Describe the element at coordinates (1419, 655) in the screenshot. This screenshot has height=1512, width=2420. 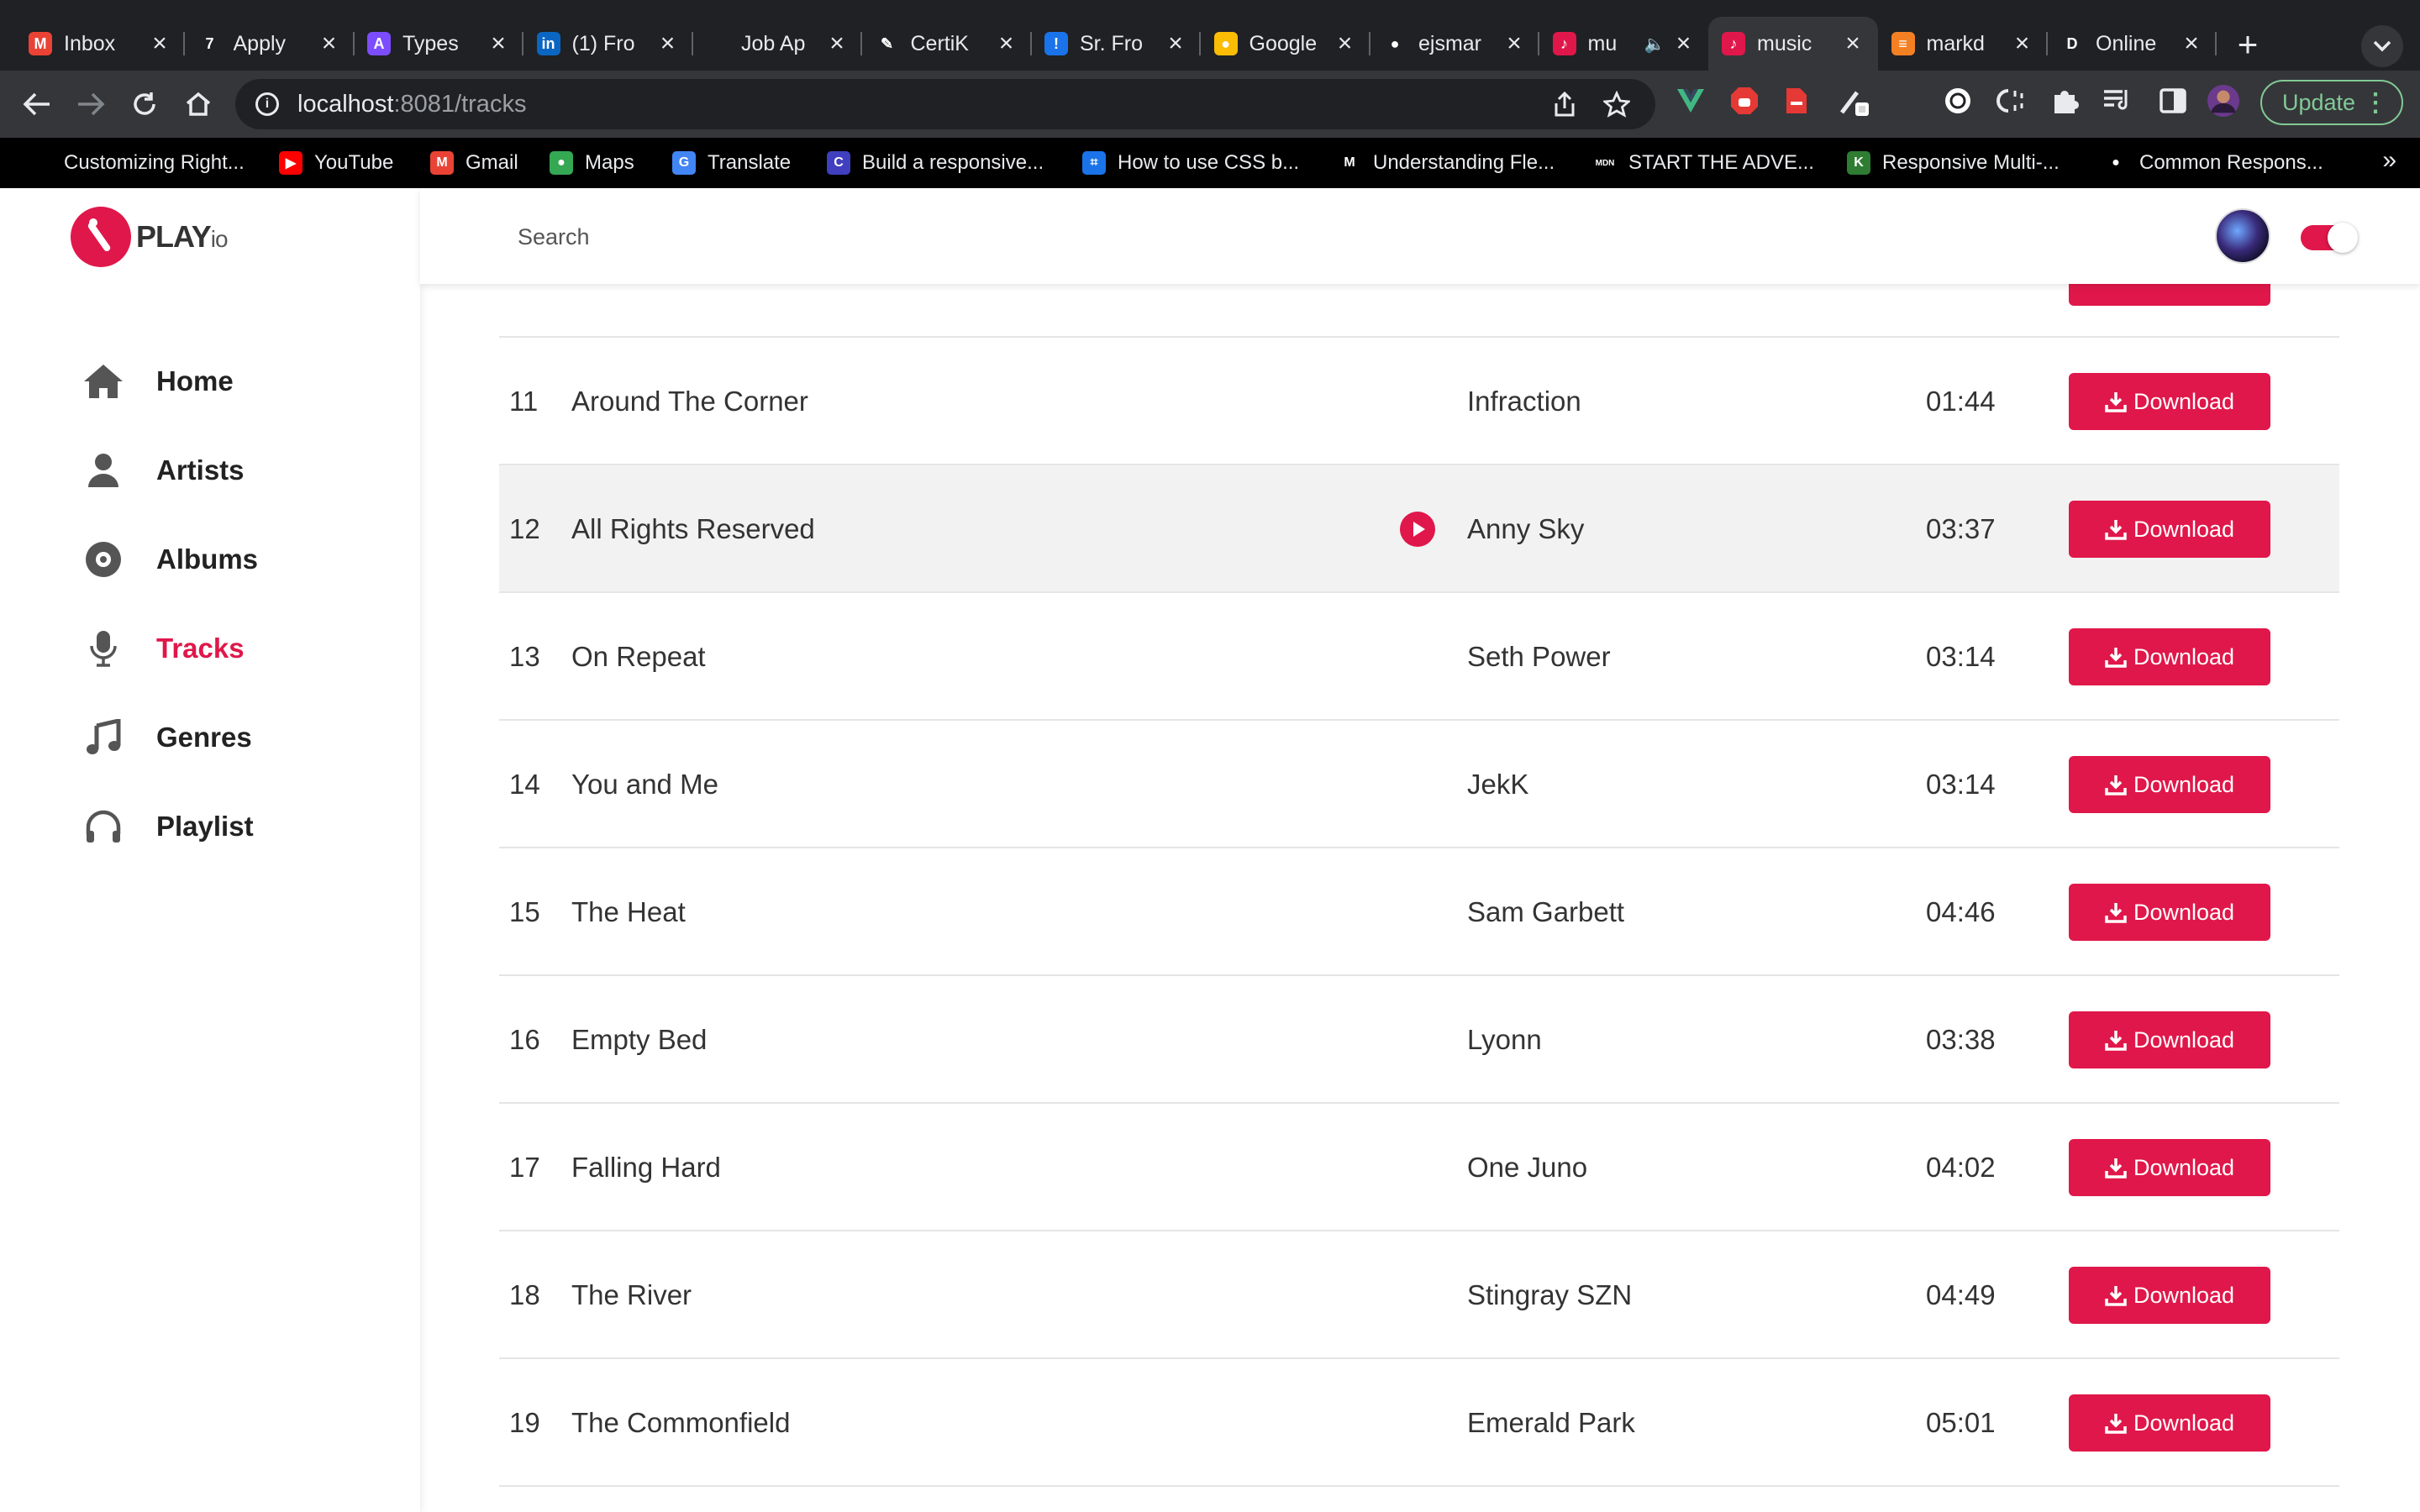
I see `track-row: 13 On Repeat Seth Power 03:14 Download` at that location.